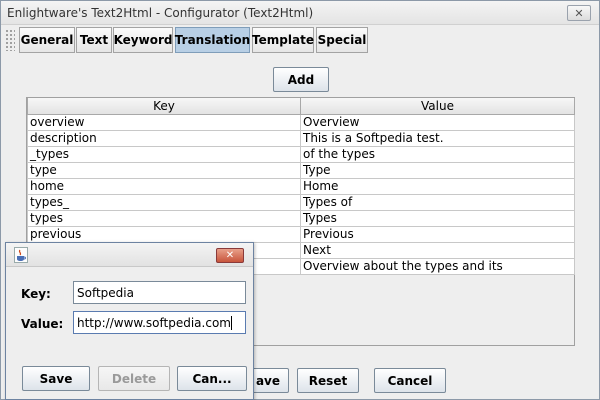  Describe the element at coordinates (301, 79) in the screenshot. I see `add-button: Add` at that location.